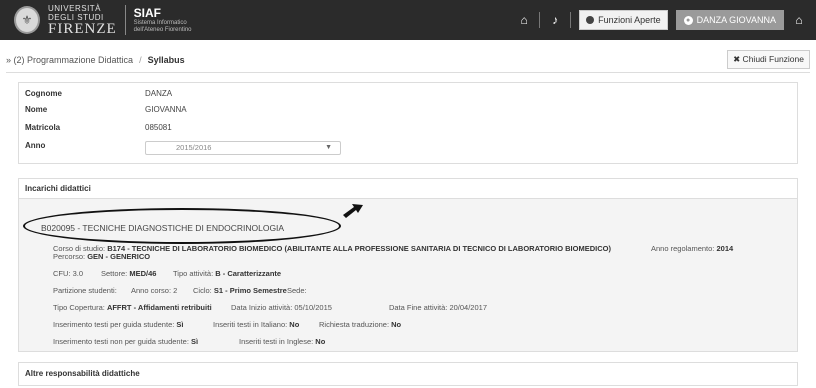 This screenshot has width=816, height=388. What do you see at coordinates (256, 324) in the screenshot?
I see `inseriti-italiano-field: Inseriti testi in Italiano: No` at bounding box center [256, 324].